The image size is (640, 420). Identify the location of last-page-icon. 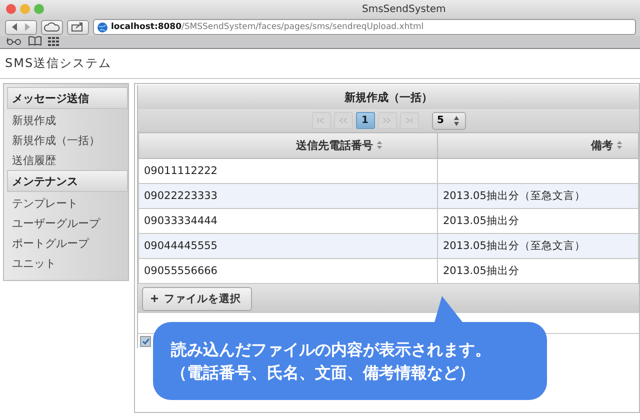
(409, 120).